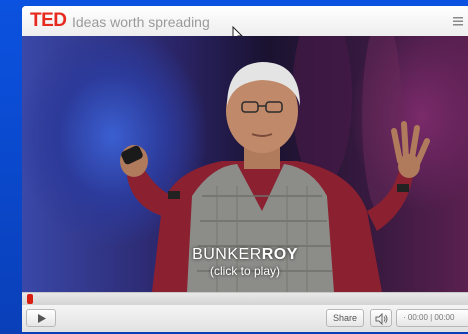 This screenshot has width=468, height=334. I want to click on speaker-first-name: BUNKER, so click(227, 254).